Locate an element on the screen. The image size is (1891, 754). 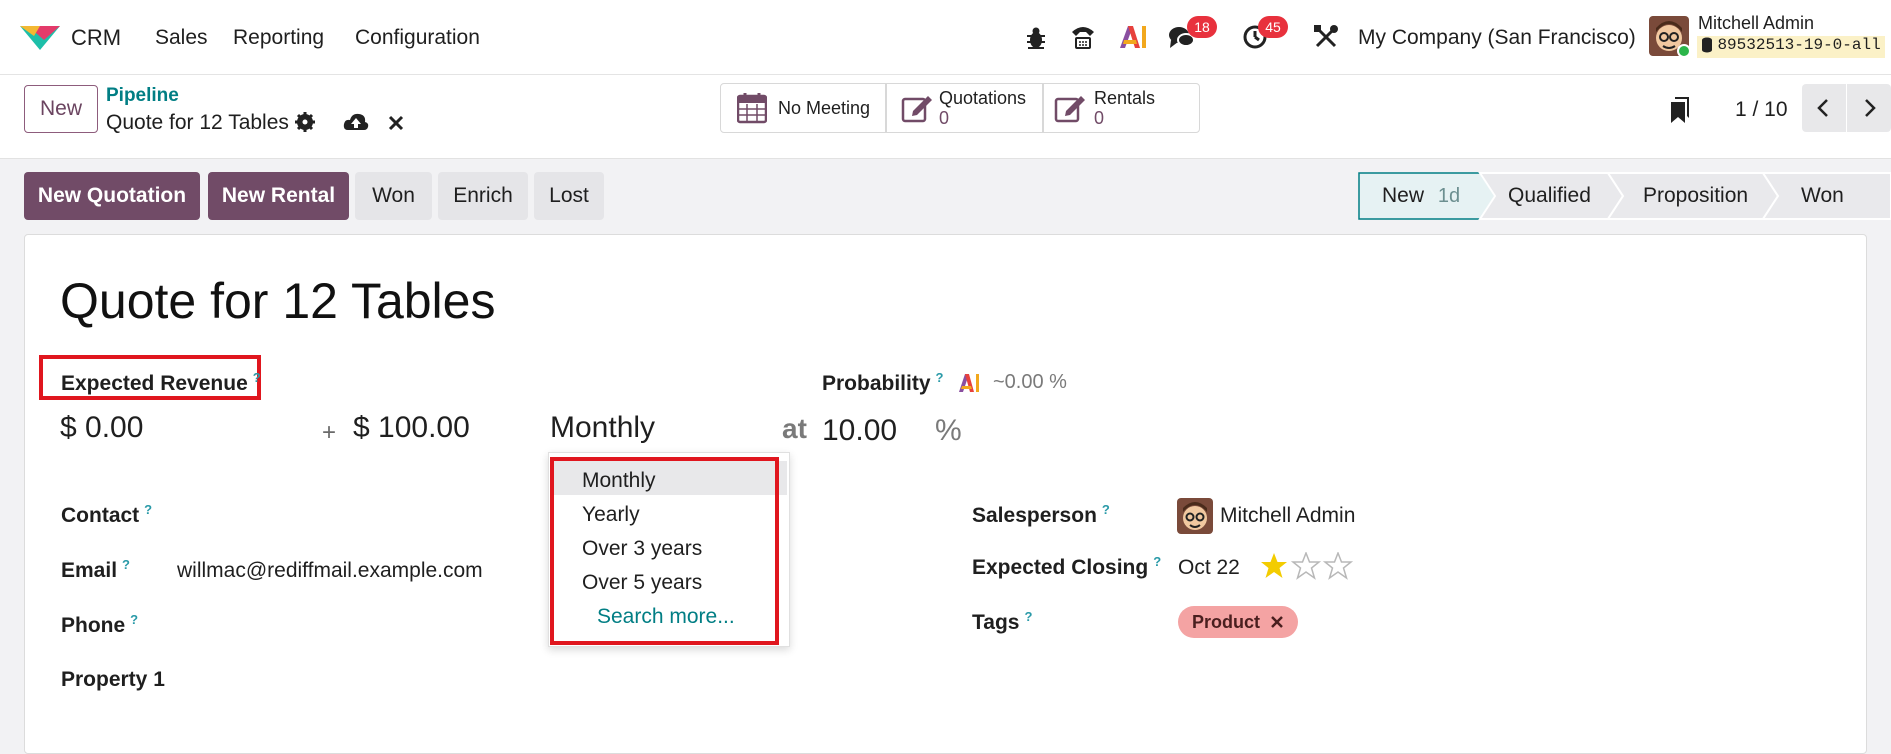
quotations-smart-button: Quotations 0 is located at coordinates (964, 108).